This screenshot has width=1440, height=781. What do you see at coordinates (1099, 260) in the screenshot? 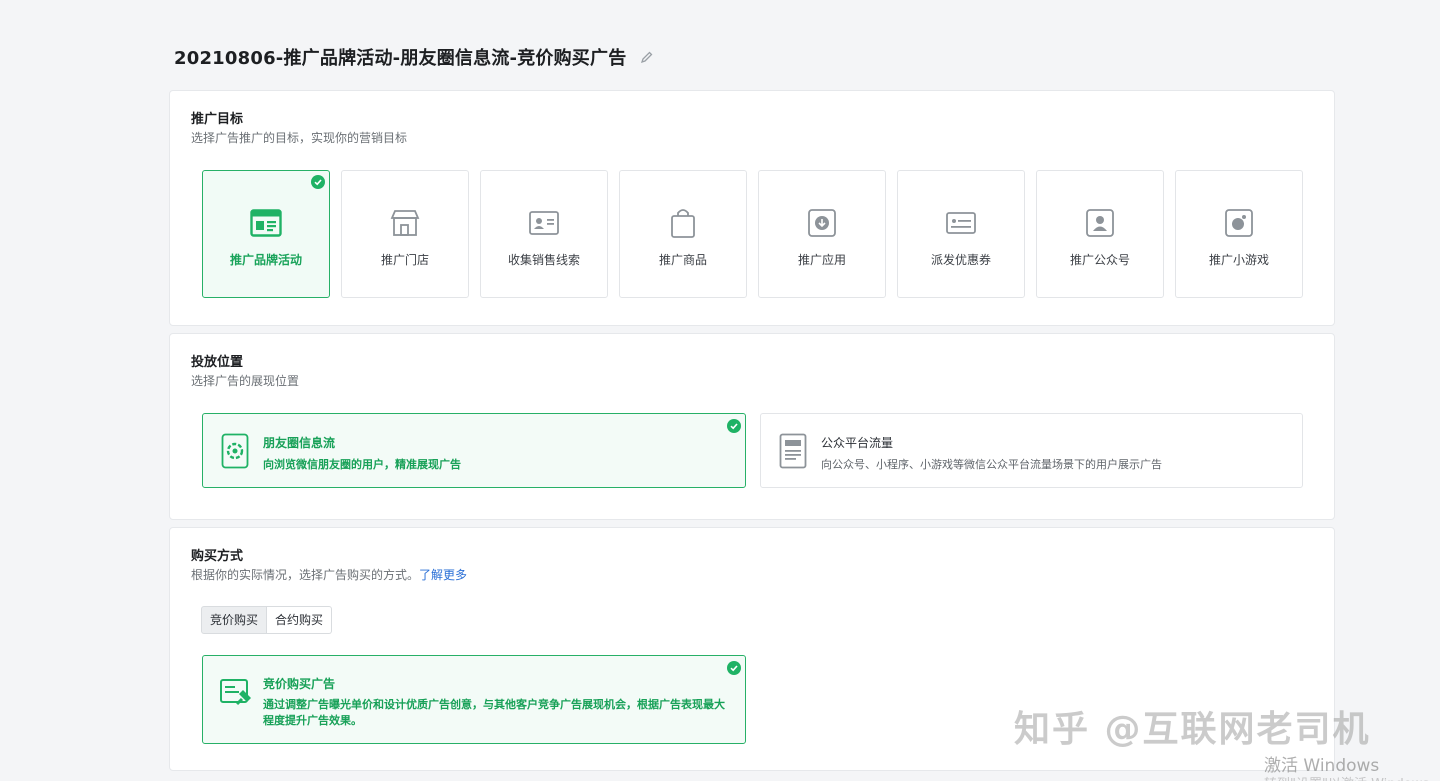
I see `objective-label: 推广公众号` at bounding box center [1099, 260].